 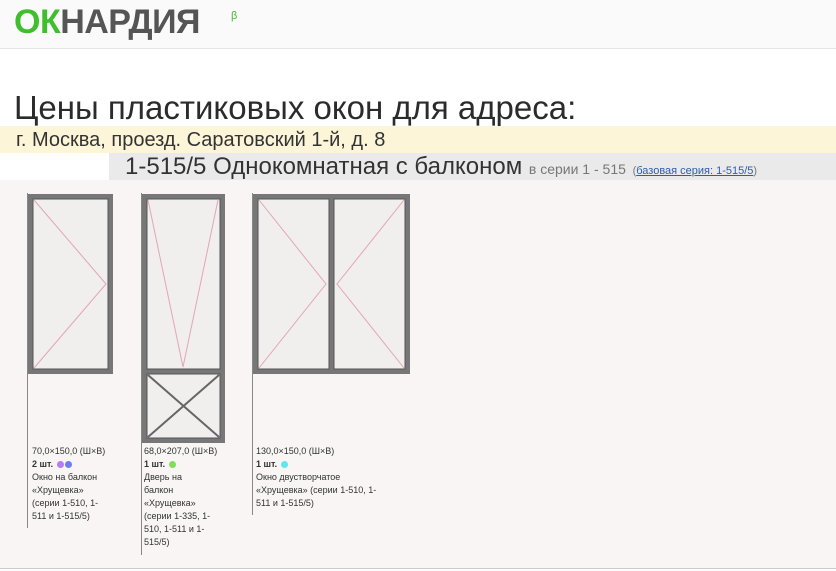 I want to click on header: ОКНАРДИЯ β, so click(x=418, y=24).